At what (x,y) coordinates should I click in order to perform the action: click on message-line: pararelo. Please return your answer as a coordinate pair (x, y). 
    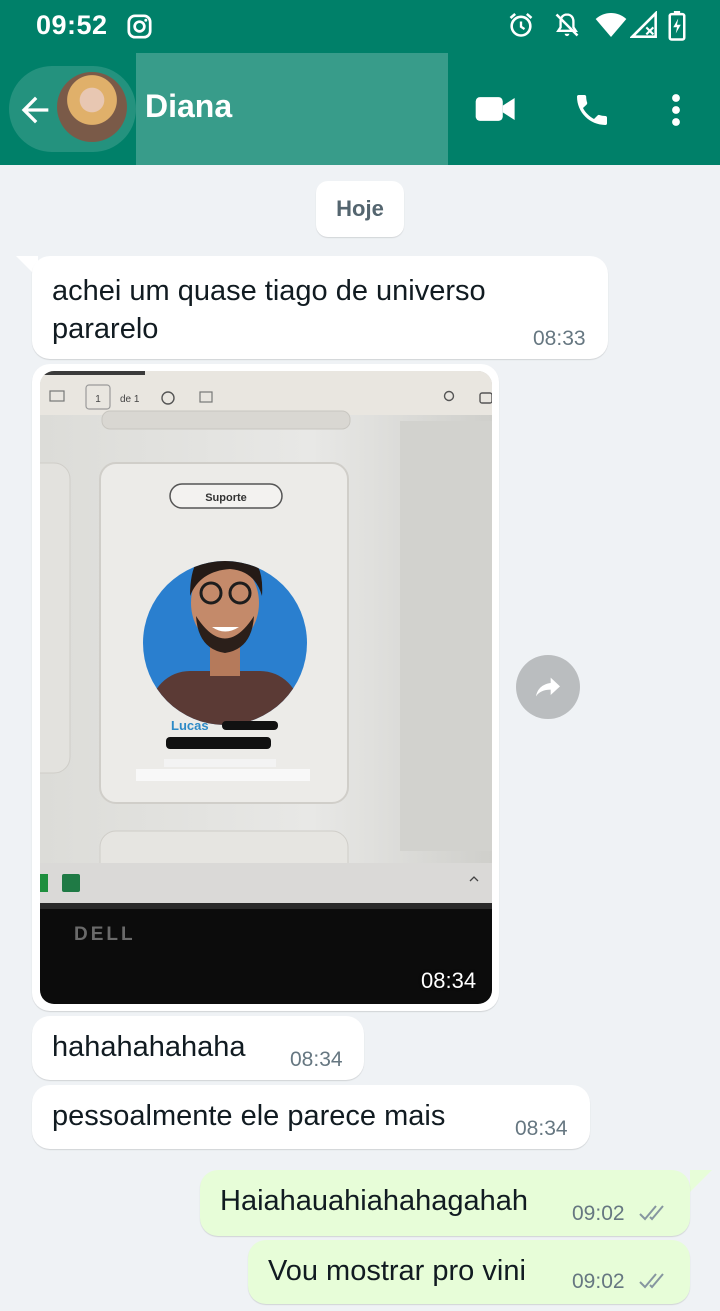
    Looking at the image, I should click on (105, 329).